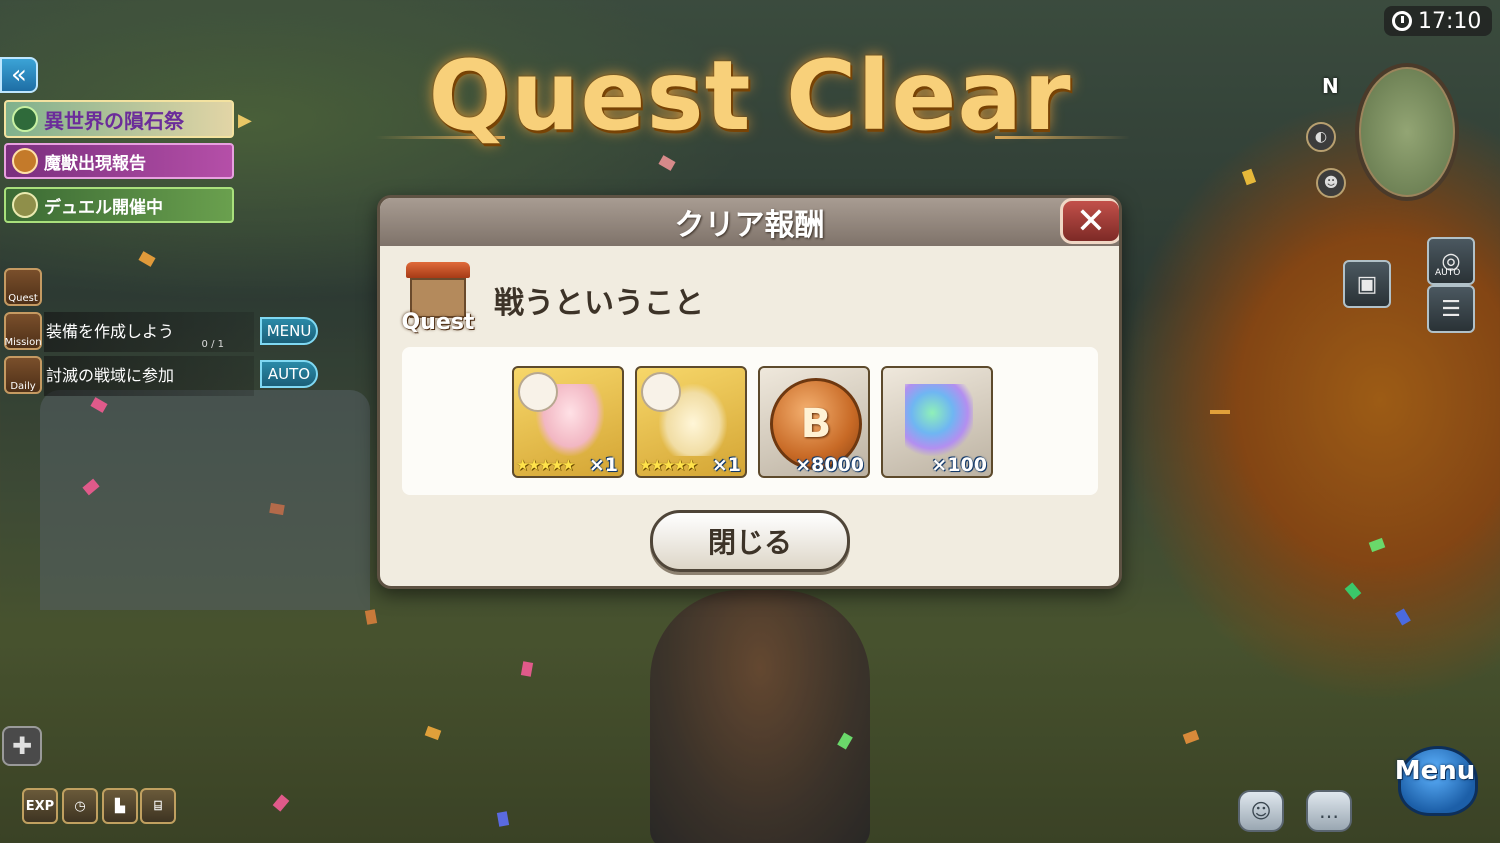 The width and height of the screenshot is (1500, 843). Describe the element at coordinates (1330, 86) in the screenshot. I see `minimap-north-label: N` at that location.